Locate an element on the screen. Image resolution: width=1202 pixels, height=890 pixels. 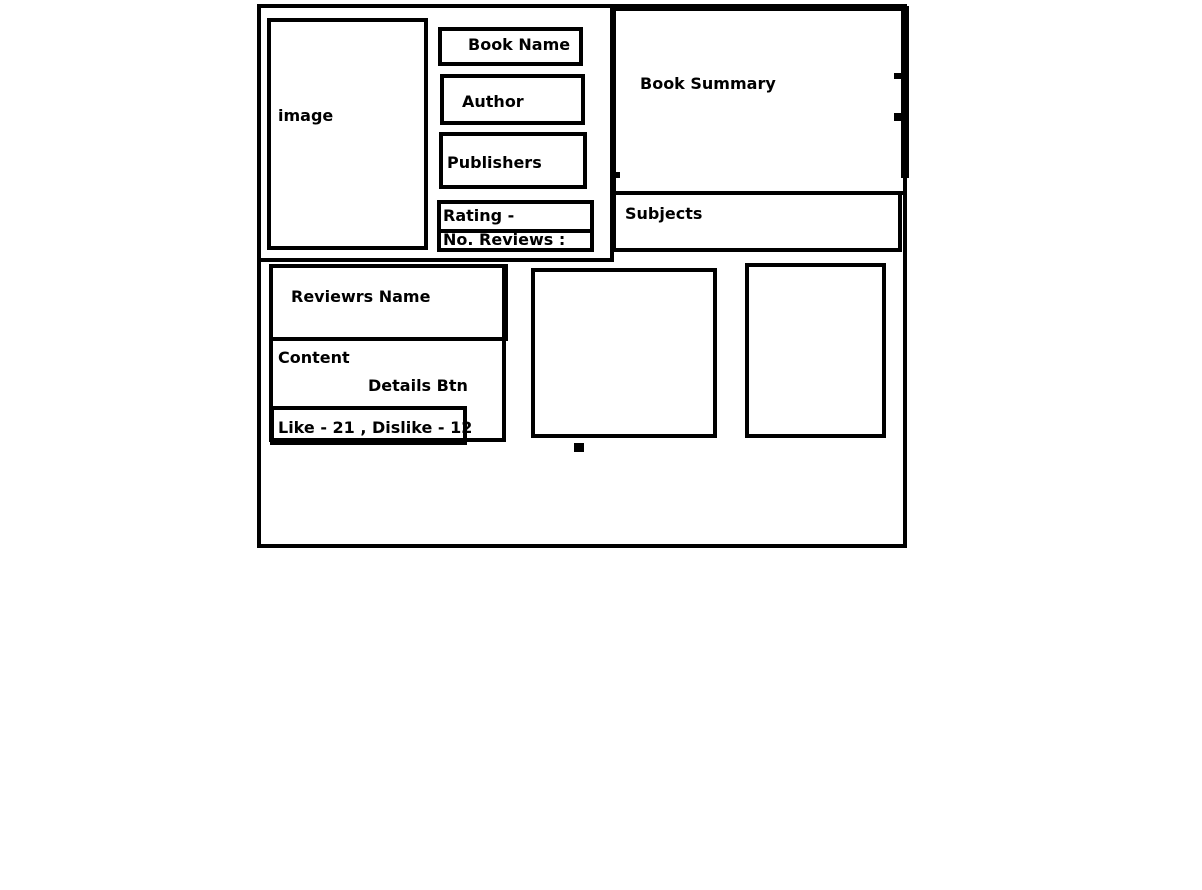
book-name-field: Book Name is located at coordinates (510, 46).